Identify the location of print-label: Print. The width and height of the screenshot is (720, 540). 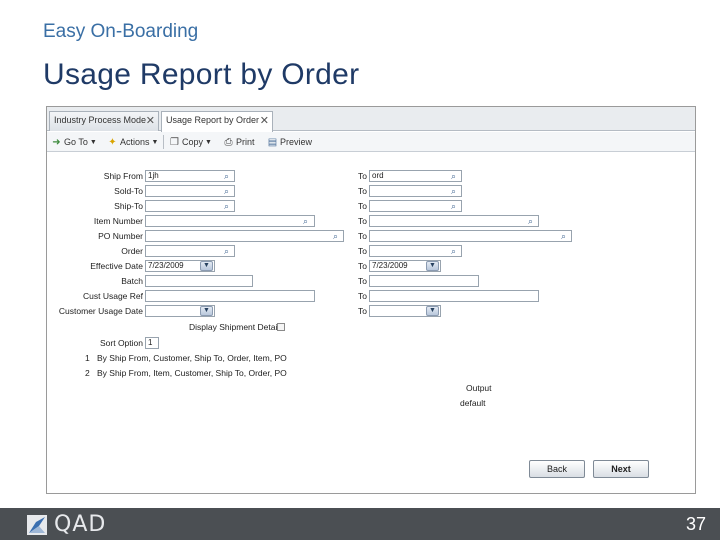
(245, 142).